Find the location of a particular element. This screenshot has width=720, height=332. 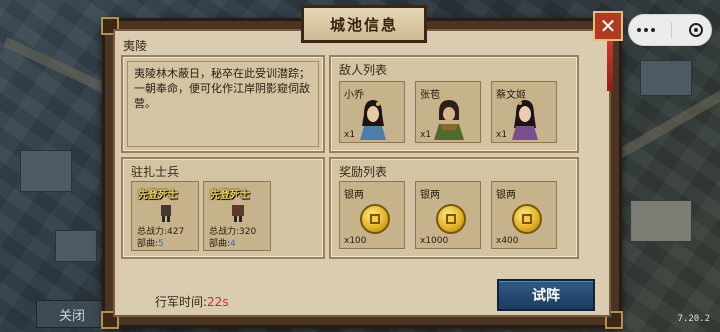

reward-card: 银两 x400 is located at coordinates (524, 215).